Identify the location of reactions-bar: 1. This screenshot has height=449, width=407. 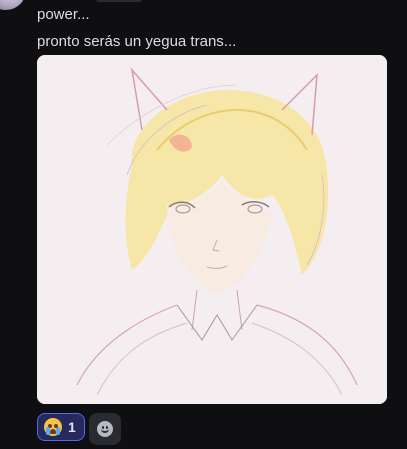
(79, 429).